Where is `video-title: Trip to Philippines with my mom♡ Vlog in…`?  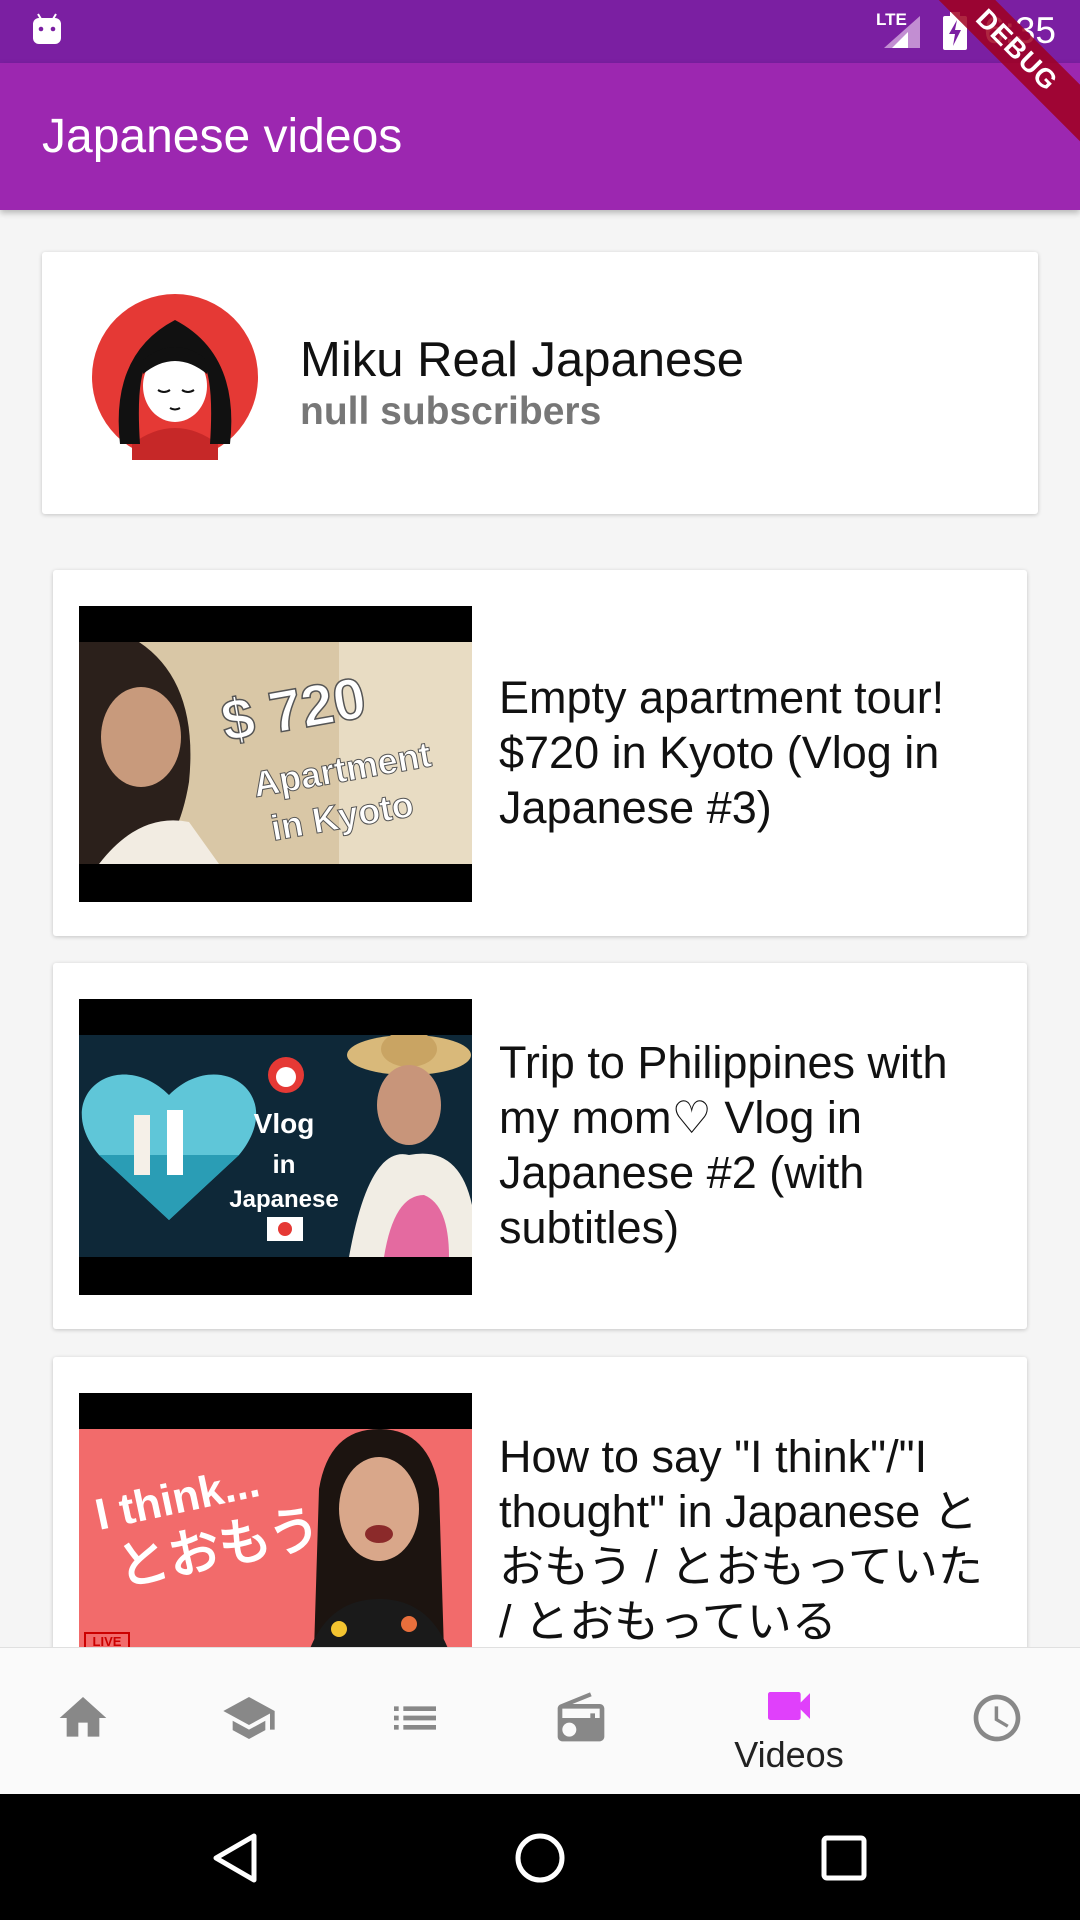 video-title: Trip to Philippines with my mom♡ Vlog in… is located at coordinates (723, 1145).